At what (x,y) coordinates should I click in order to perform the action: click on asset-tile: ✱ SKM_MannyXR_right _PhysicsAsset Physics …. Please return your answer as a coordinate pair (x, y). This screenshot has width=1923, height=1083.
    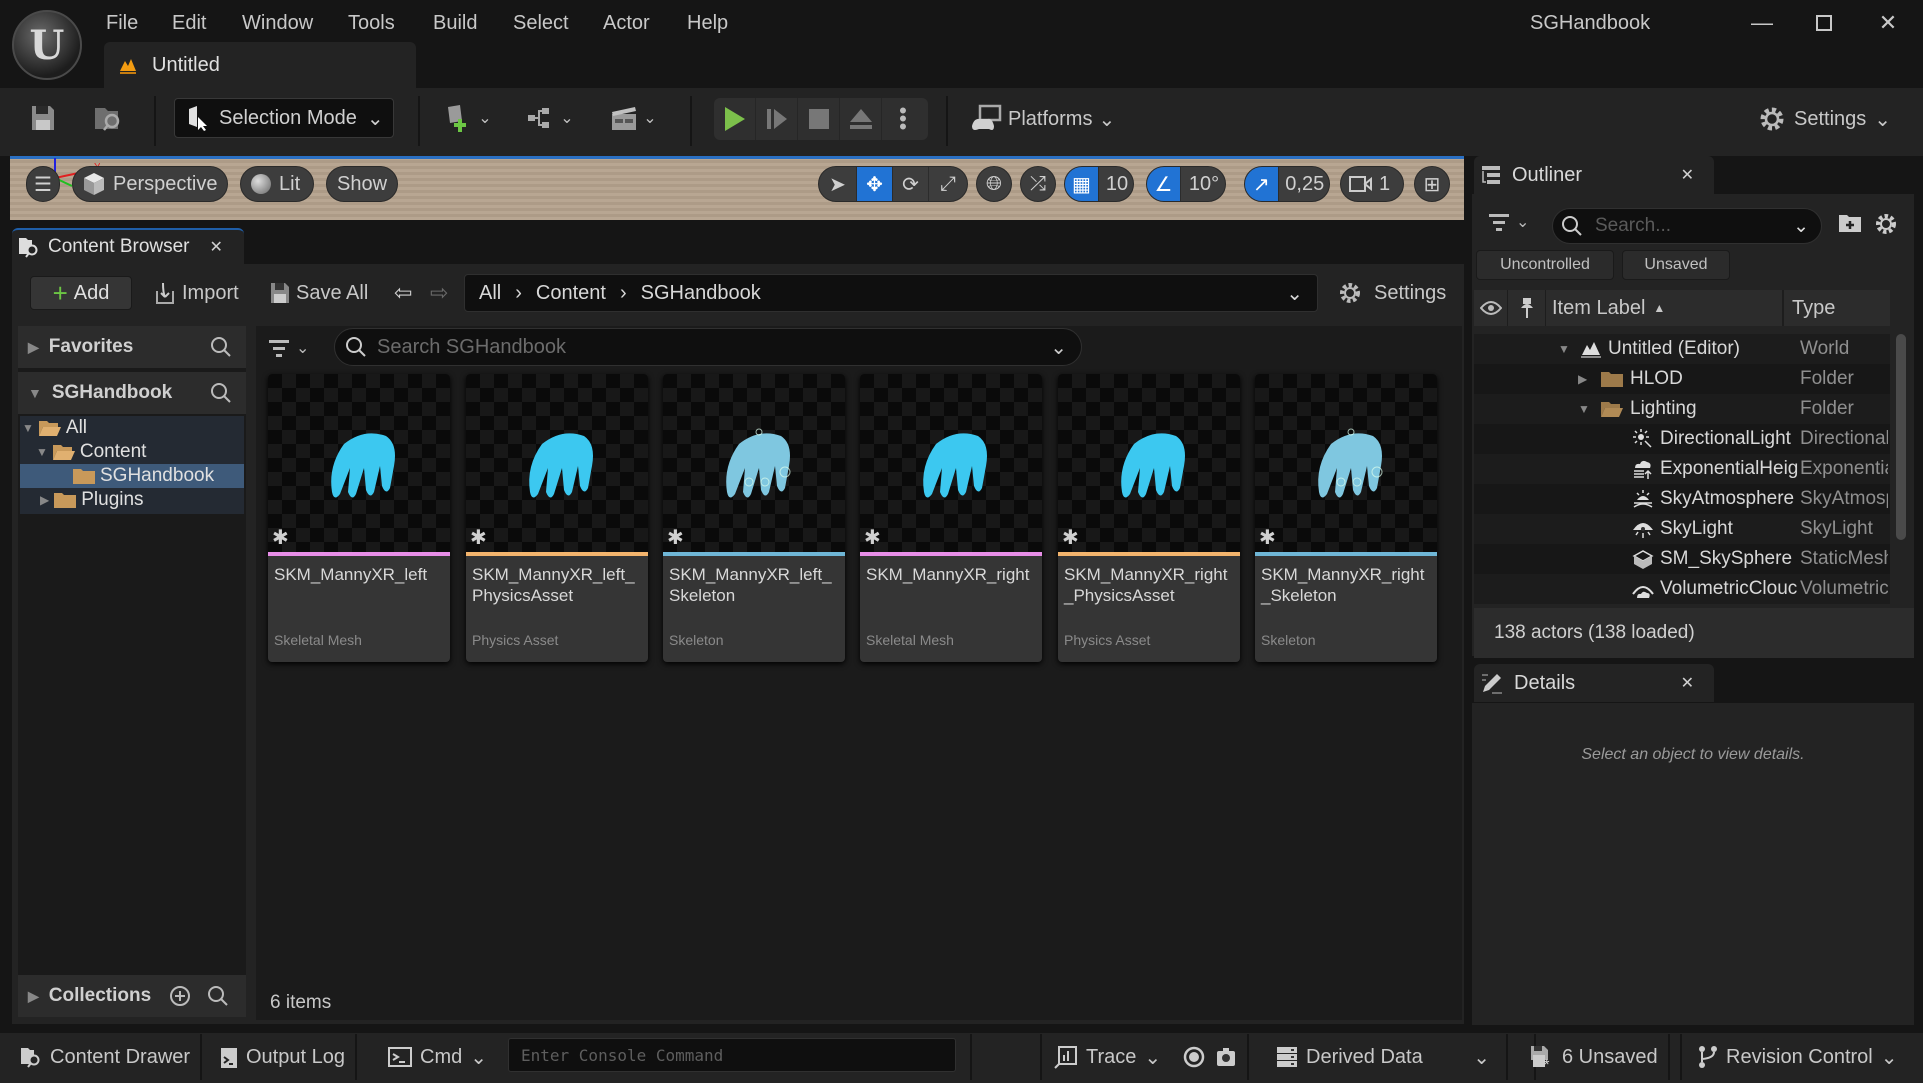
    Looking at the image, I should click on (1149, 518).